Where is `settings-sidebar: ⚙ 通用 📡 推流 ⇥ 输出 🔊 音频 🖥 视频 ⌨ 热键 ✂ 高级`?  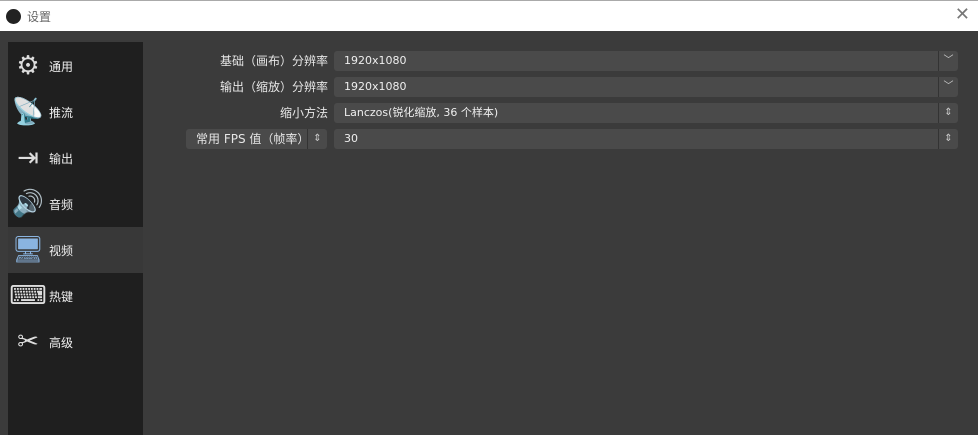
settings-sidebar: ⚙ 通用 📡 推流 ⇥ 输出 🔊 音频 🖥 视频 ⌨ 热键 ✂ 高级 is located at coordinates (75, 238).